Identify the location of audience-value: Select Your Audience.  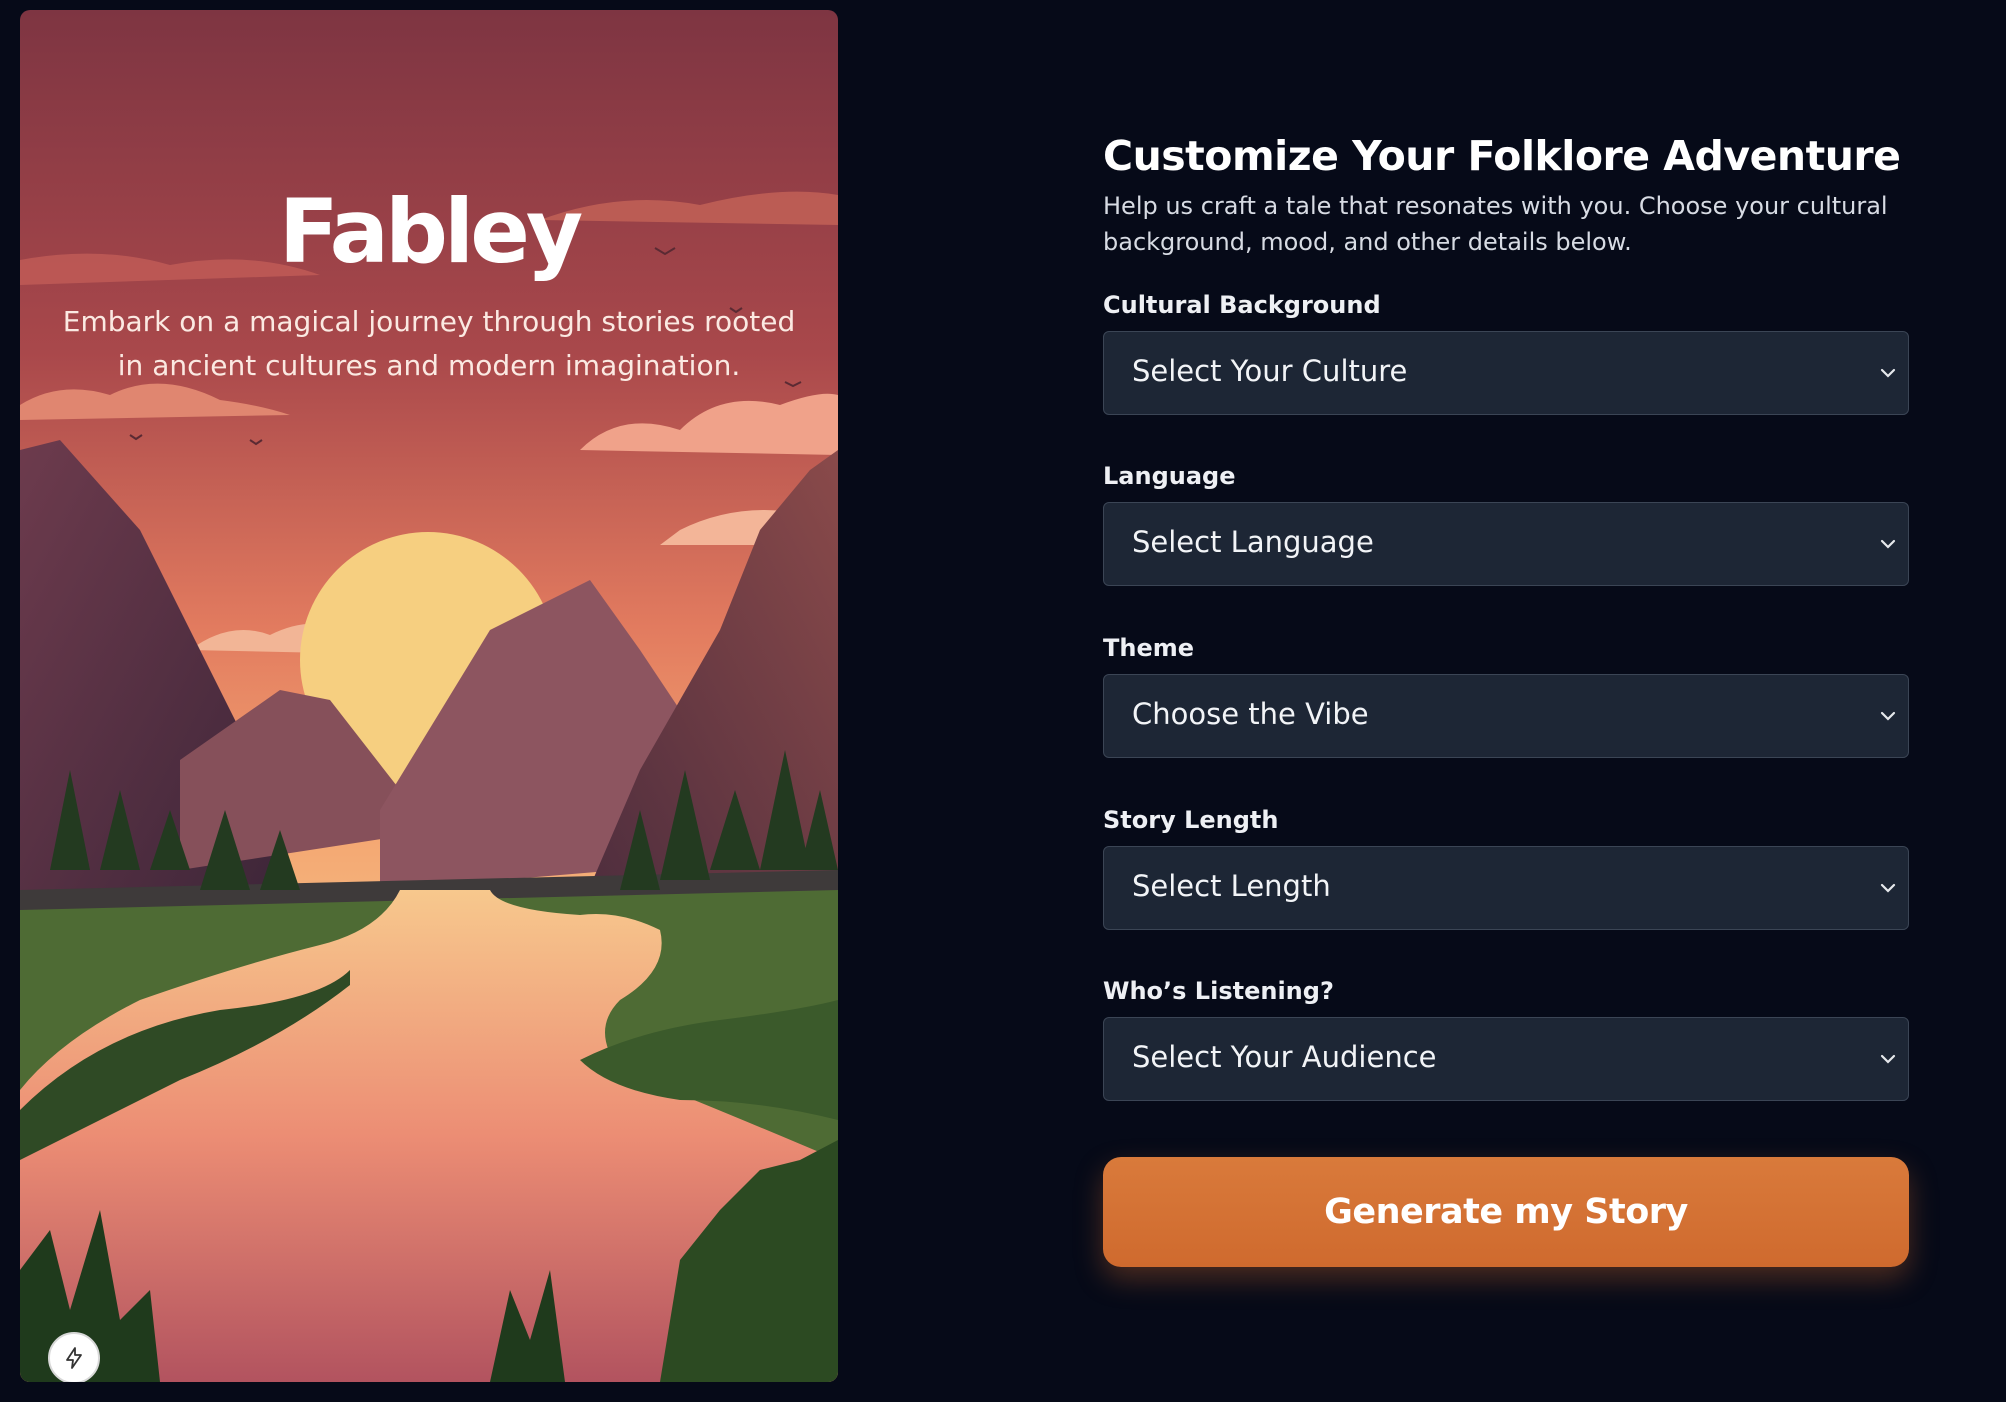
(1284, 1057).